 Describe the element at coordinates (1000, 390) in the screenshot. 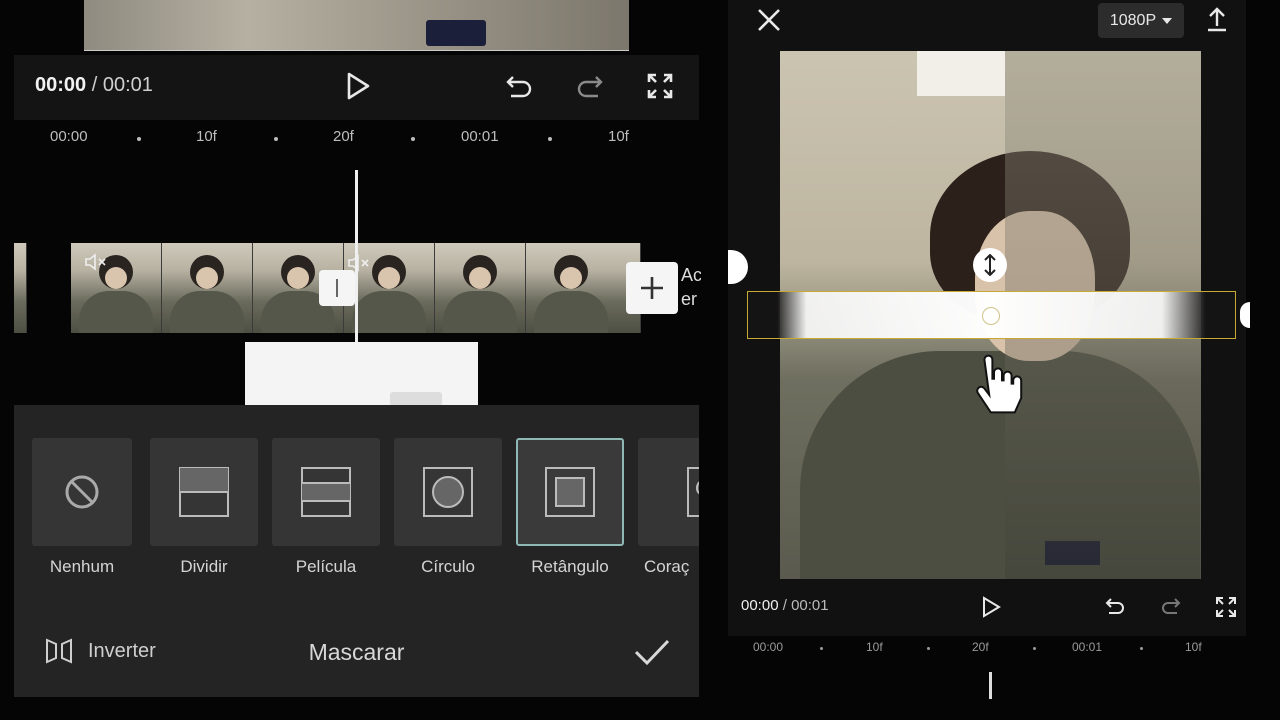

I see `hand-cursor-icon` at that location.